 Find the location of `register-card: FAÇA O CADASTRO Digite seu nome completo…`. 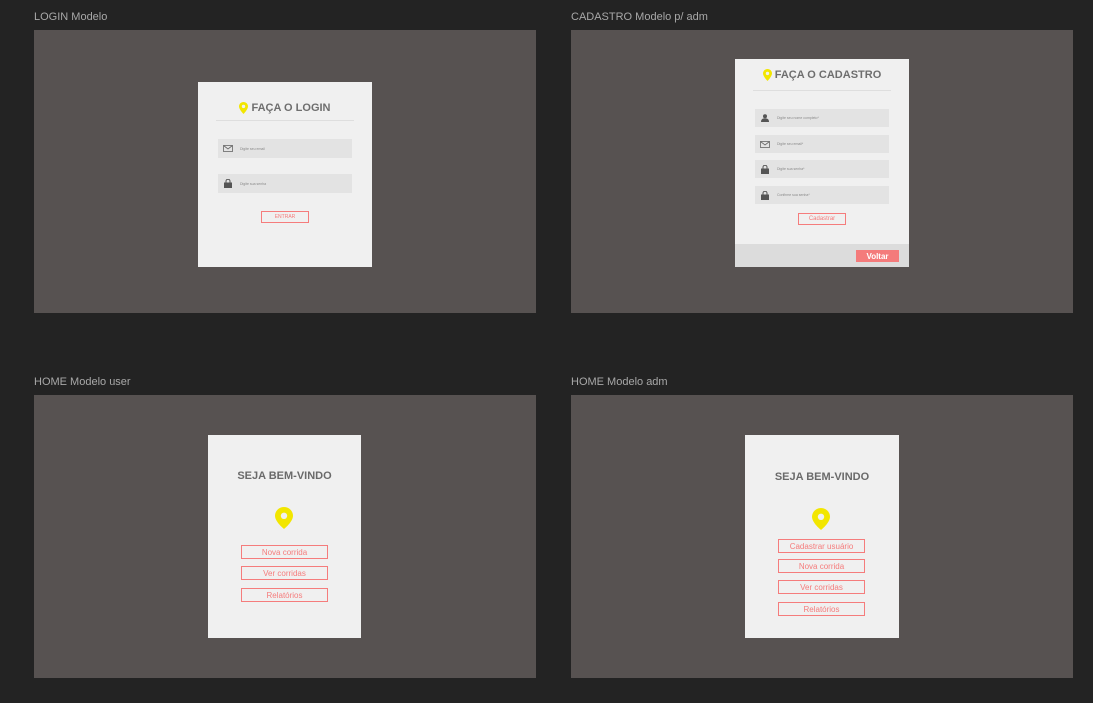

register-card: FAÇA O CADASTRO Digite seu nome completo… is located at coordinates (822, 163).